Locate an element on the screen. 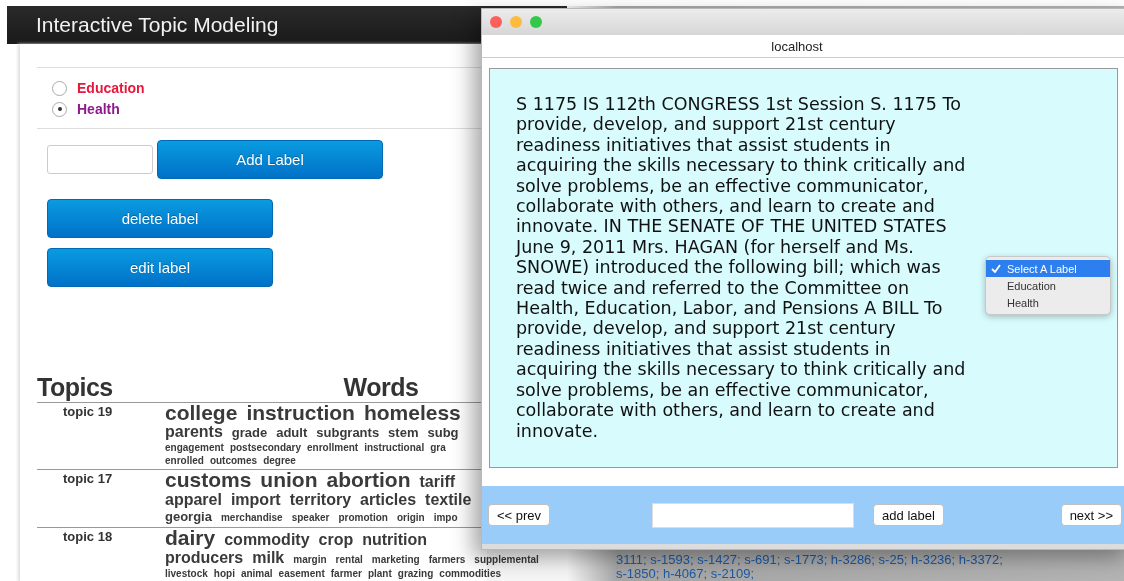  bill-references: 3111; s-1593; s-1427; s-691; s-1773; h-3286; s-25; h-3236; h-3372; is located at coordinates (810, 560).